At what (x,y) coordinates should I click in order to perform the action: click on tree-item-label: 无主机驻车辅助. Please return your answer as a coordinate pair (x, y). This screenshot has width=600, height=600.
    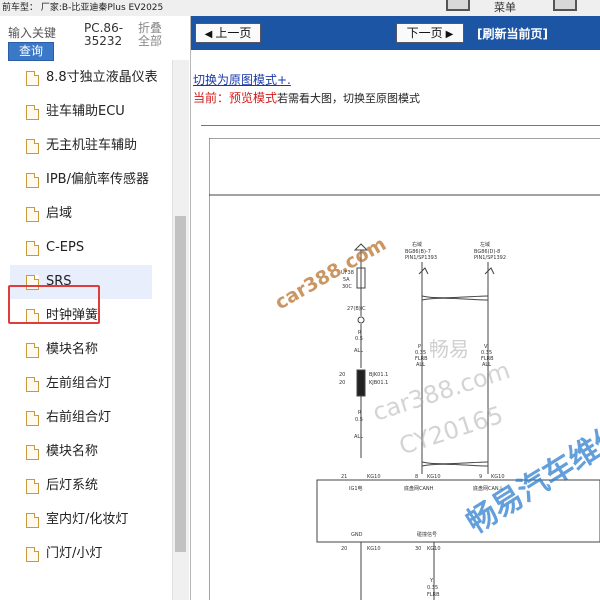
    Looking at the image, I should click on (92, 145).